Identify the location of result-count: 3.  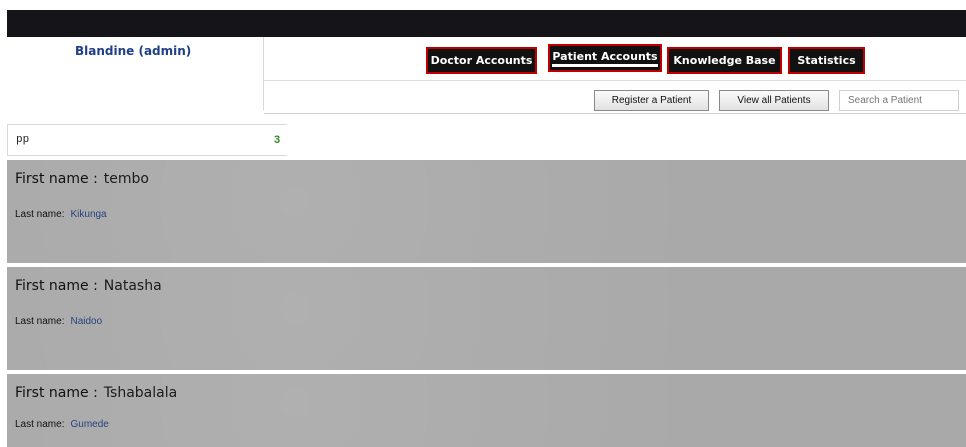
(277, 140).